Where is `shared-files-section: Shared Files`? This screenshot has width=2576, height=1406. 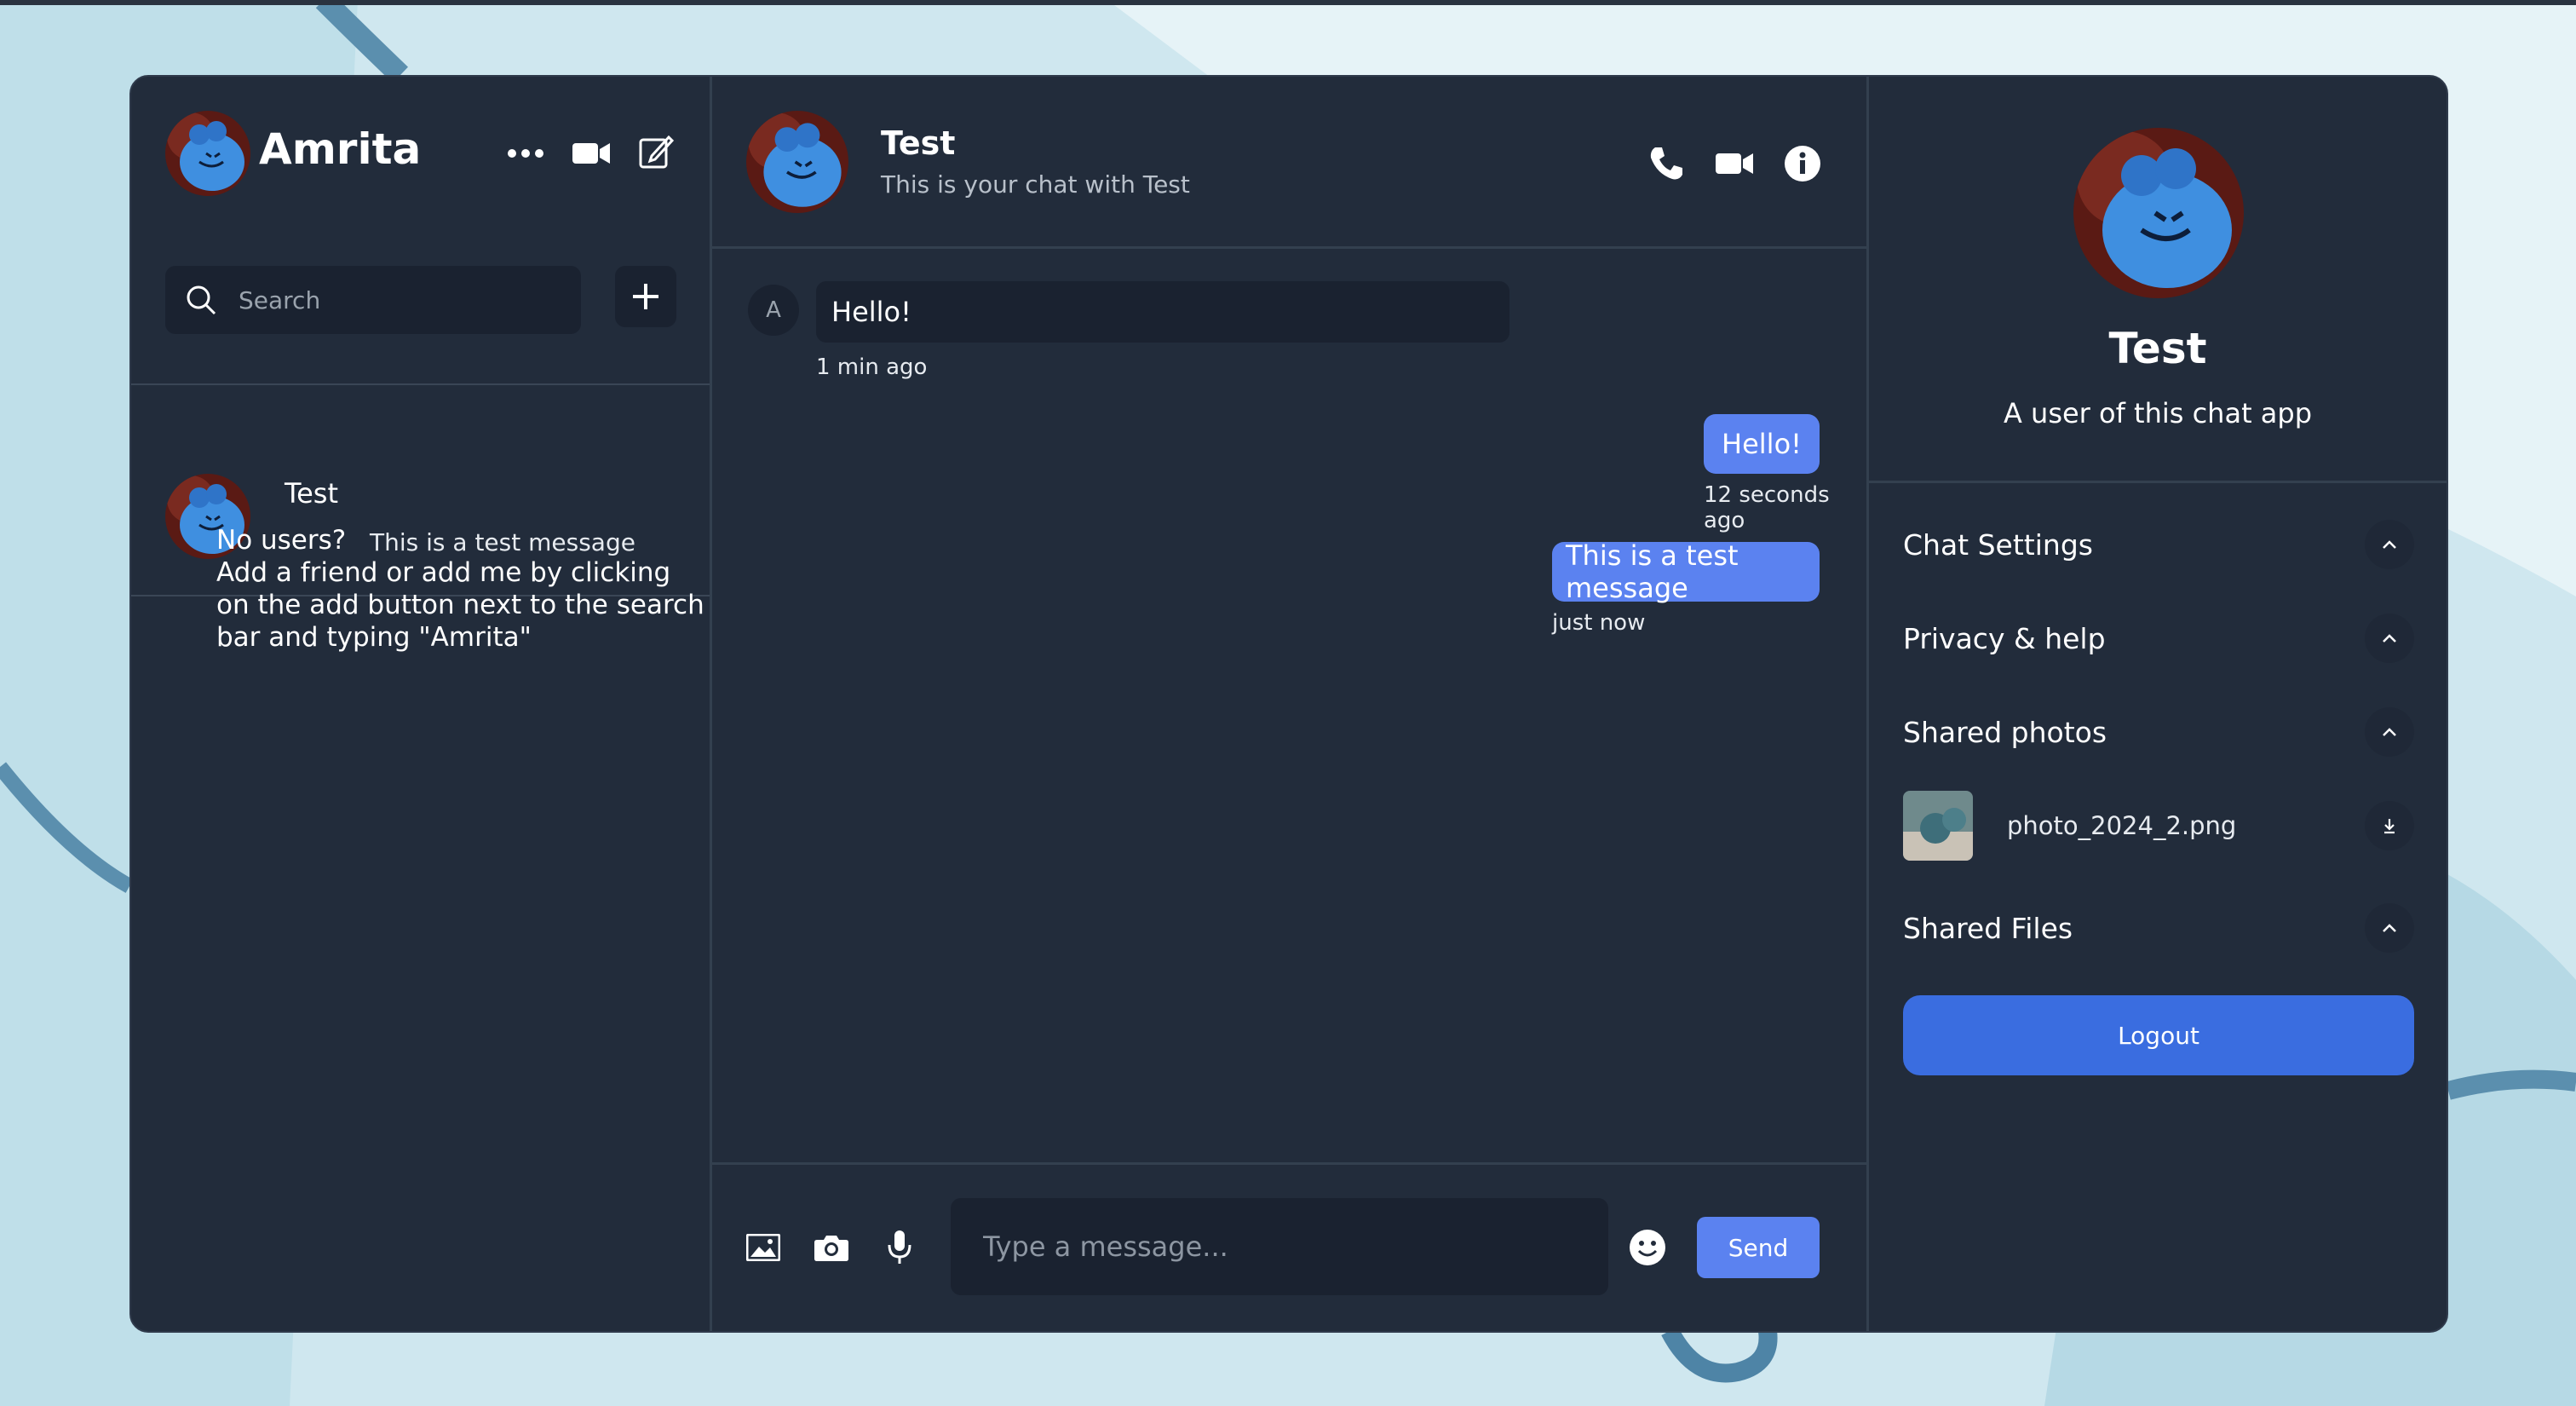 shared-files-section: Shared Files is located at coordinates (2159, 928).